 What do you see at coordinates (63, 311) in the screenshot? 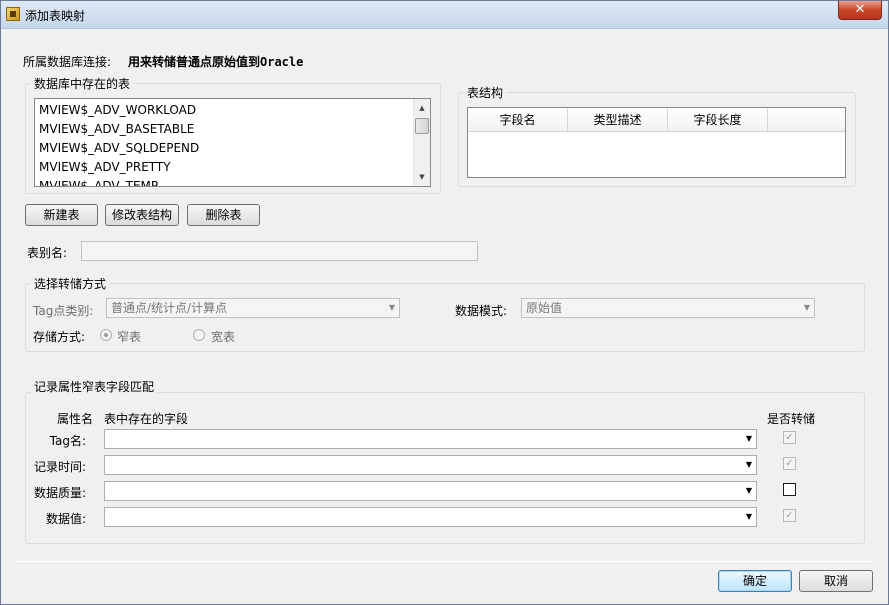
I see `tag-type-label: Tag点类别:` at bounding box center [63, 311].